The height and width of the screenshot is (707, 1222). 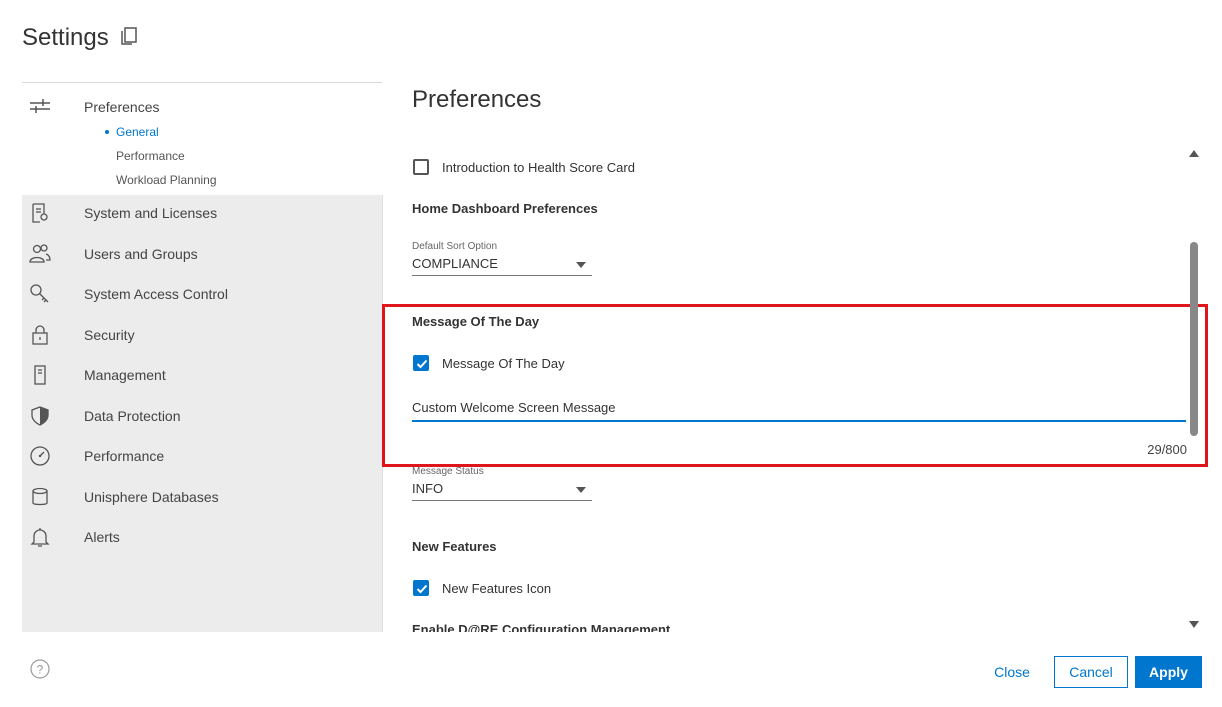 What do you see at coordinates (40, 106) in the screenshot?
I see `sliders-icon` at bounding box center [40, 106].